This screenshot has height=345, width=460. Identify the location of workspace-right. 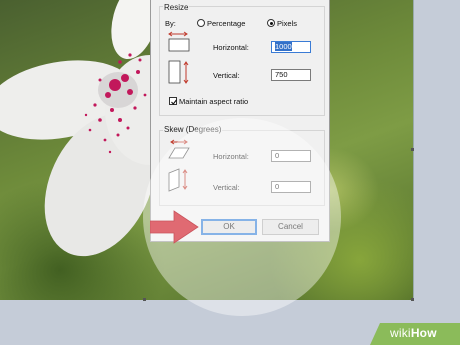
(437, 150).